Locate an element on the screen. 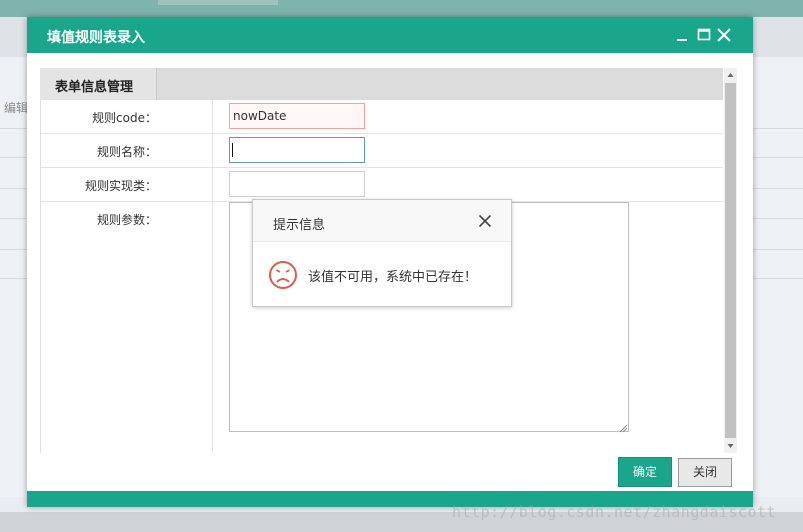 This screenshot has height=532, width=803. label-cell: 规则code： is located at coordinates (127, 116).